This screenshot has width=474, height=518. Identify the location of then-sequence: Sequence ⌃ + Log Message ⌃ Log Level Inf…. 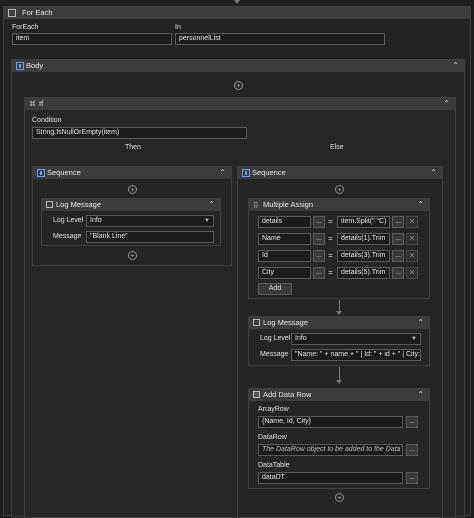
(132, 216).